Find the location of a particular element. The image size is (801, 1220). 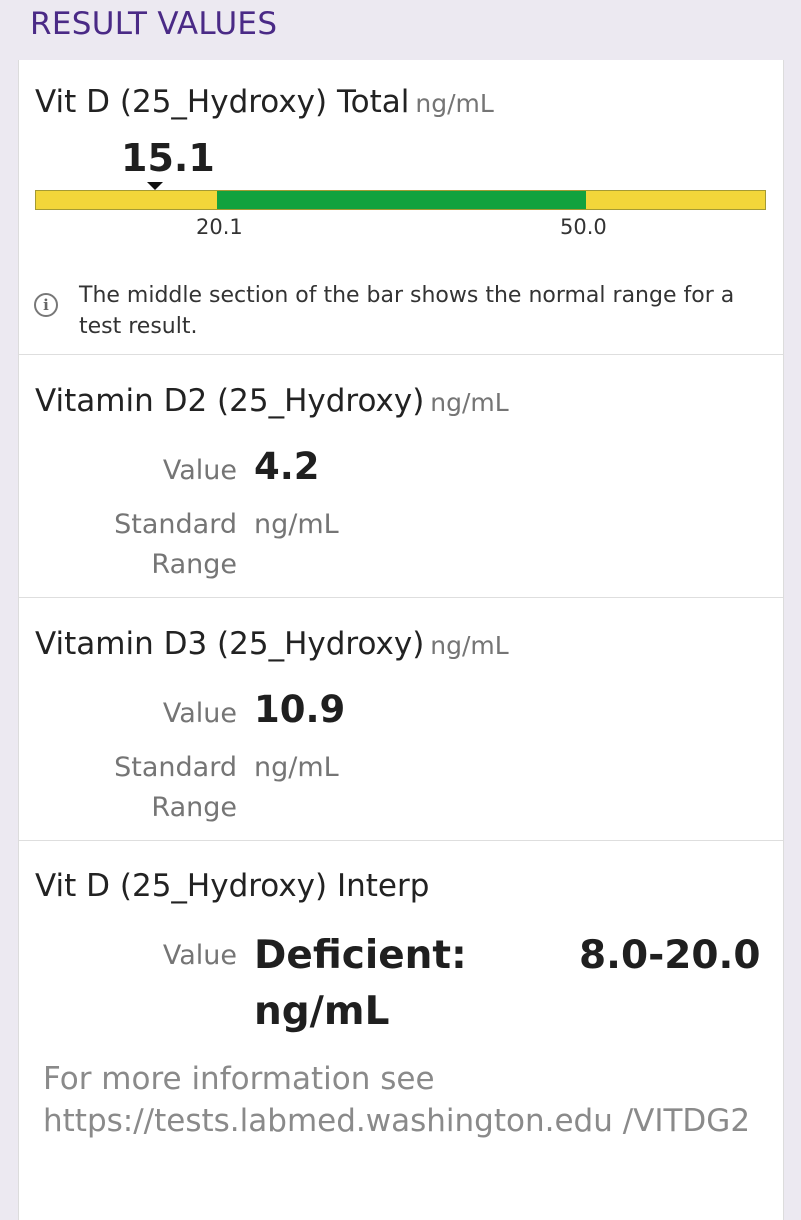

info-icon: i is located at coordinates (46, 305).